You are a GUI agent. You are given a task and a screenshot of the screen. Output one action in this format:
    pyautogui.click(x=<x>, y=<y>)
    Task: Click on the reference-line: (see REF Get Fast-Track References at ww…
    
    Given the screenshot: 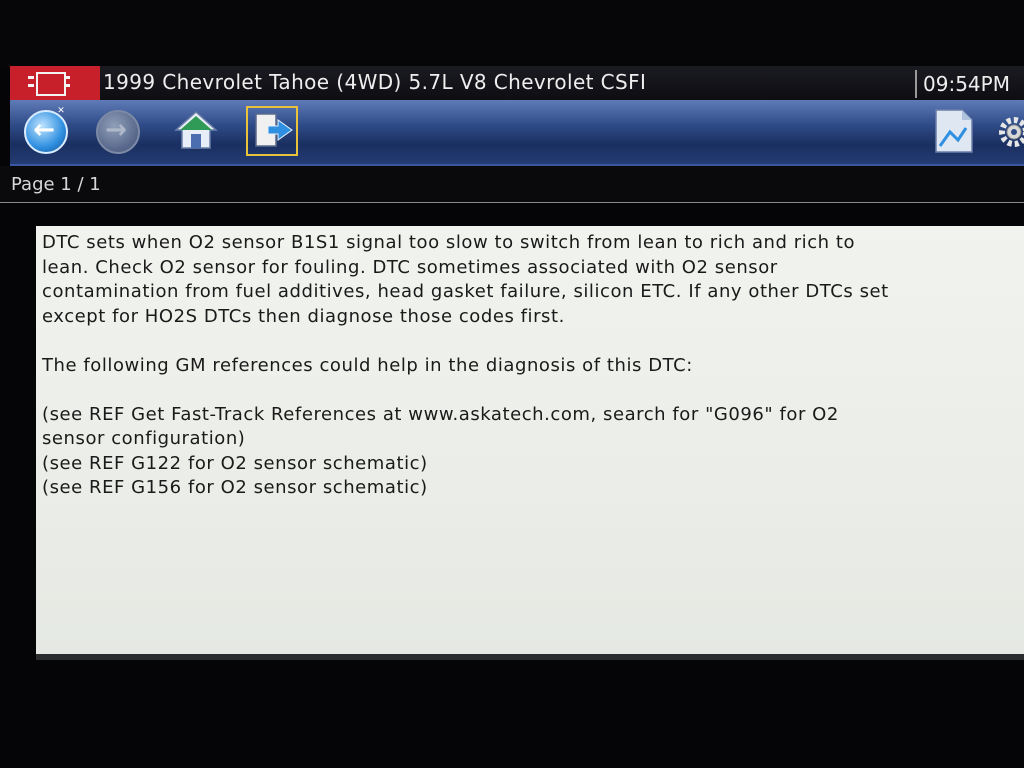 What is the action you would take?
    pyautogui.click(x=440, y=414)
    